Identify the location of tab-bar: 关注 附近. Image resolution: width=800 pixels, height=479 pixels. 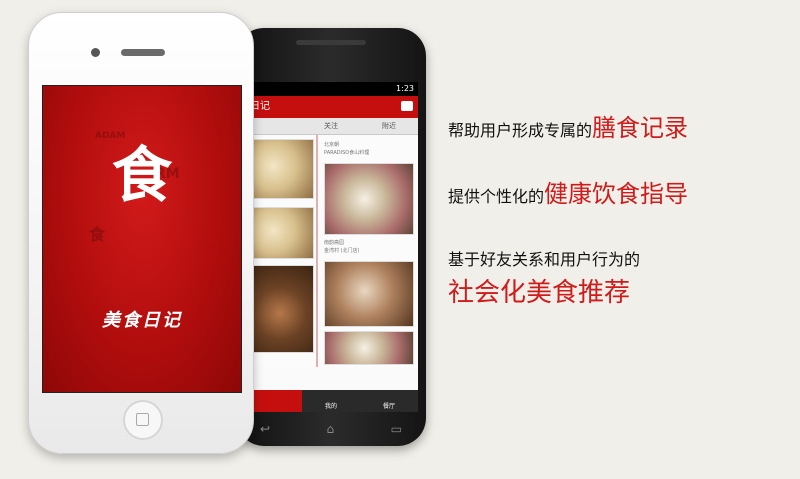
(331, 126).